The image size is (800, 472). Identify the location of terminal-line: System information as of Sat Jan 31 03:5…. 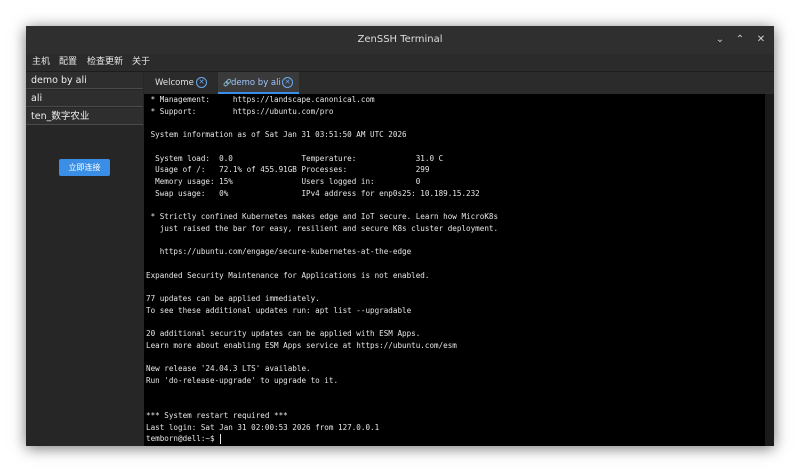
(276, 135).